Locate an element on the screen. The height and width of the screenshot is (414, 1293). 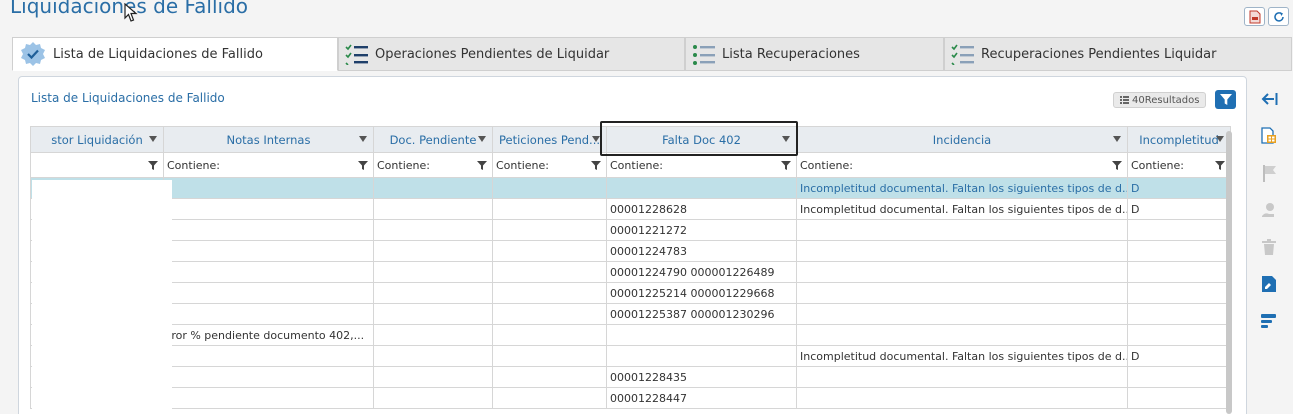
tab-label: Lista de Liquidaciones de Fallido is located at coordinates (158, 54).